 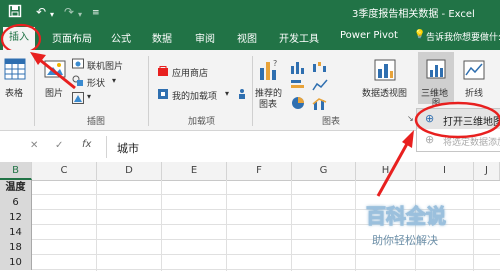 I want to click on watermark-title: 百科全说, so click(x=406, y=216).